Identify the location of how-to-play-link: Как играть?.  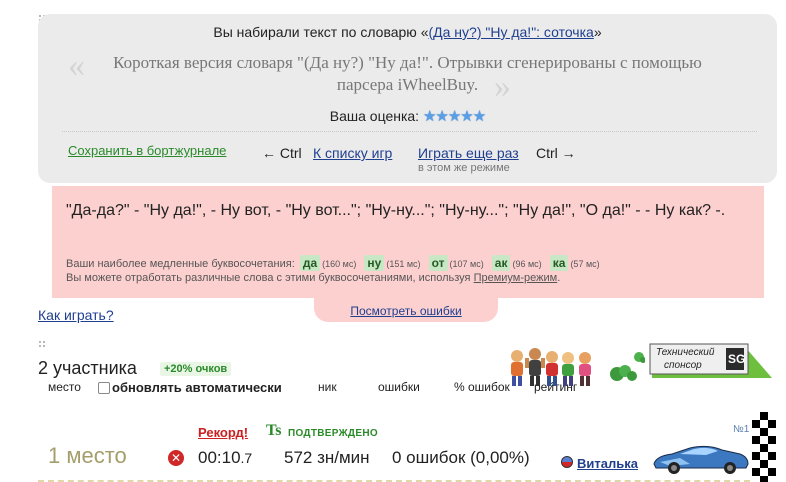
(76, 315).